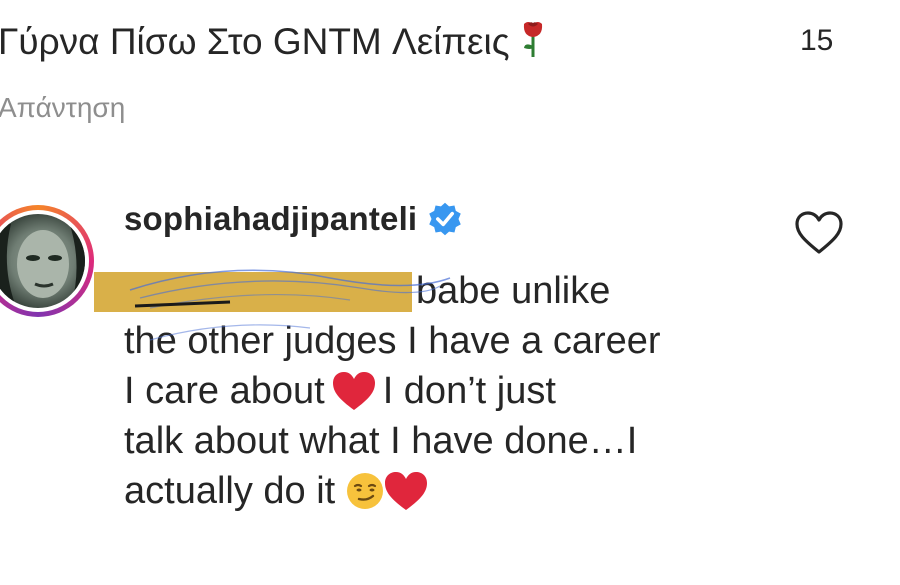 Image resolution: width=900 pixels, height=585 pixels. Describe the element at coordinates (365, 491) in the screenshot. I see `smirking-face-icon` at that location.